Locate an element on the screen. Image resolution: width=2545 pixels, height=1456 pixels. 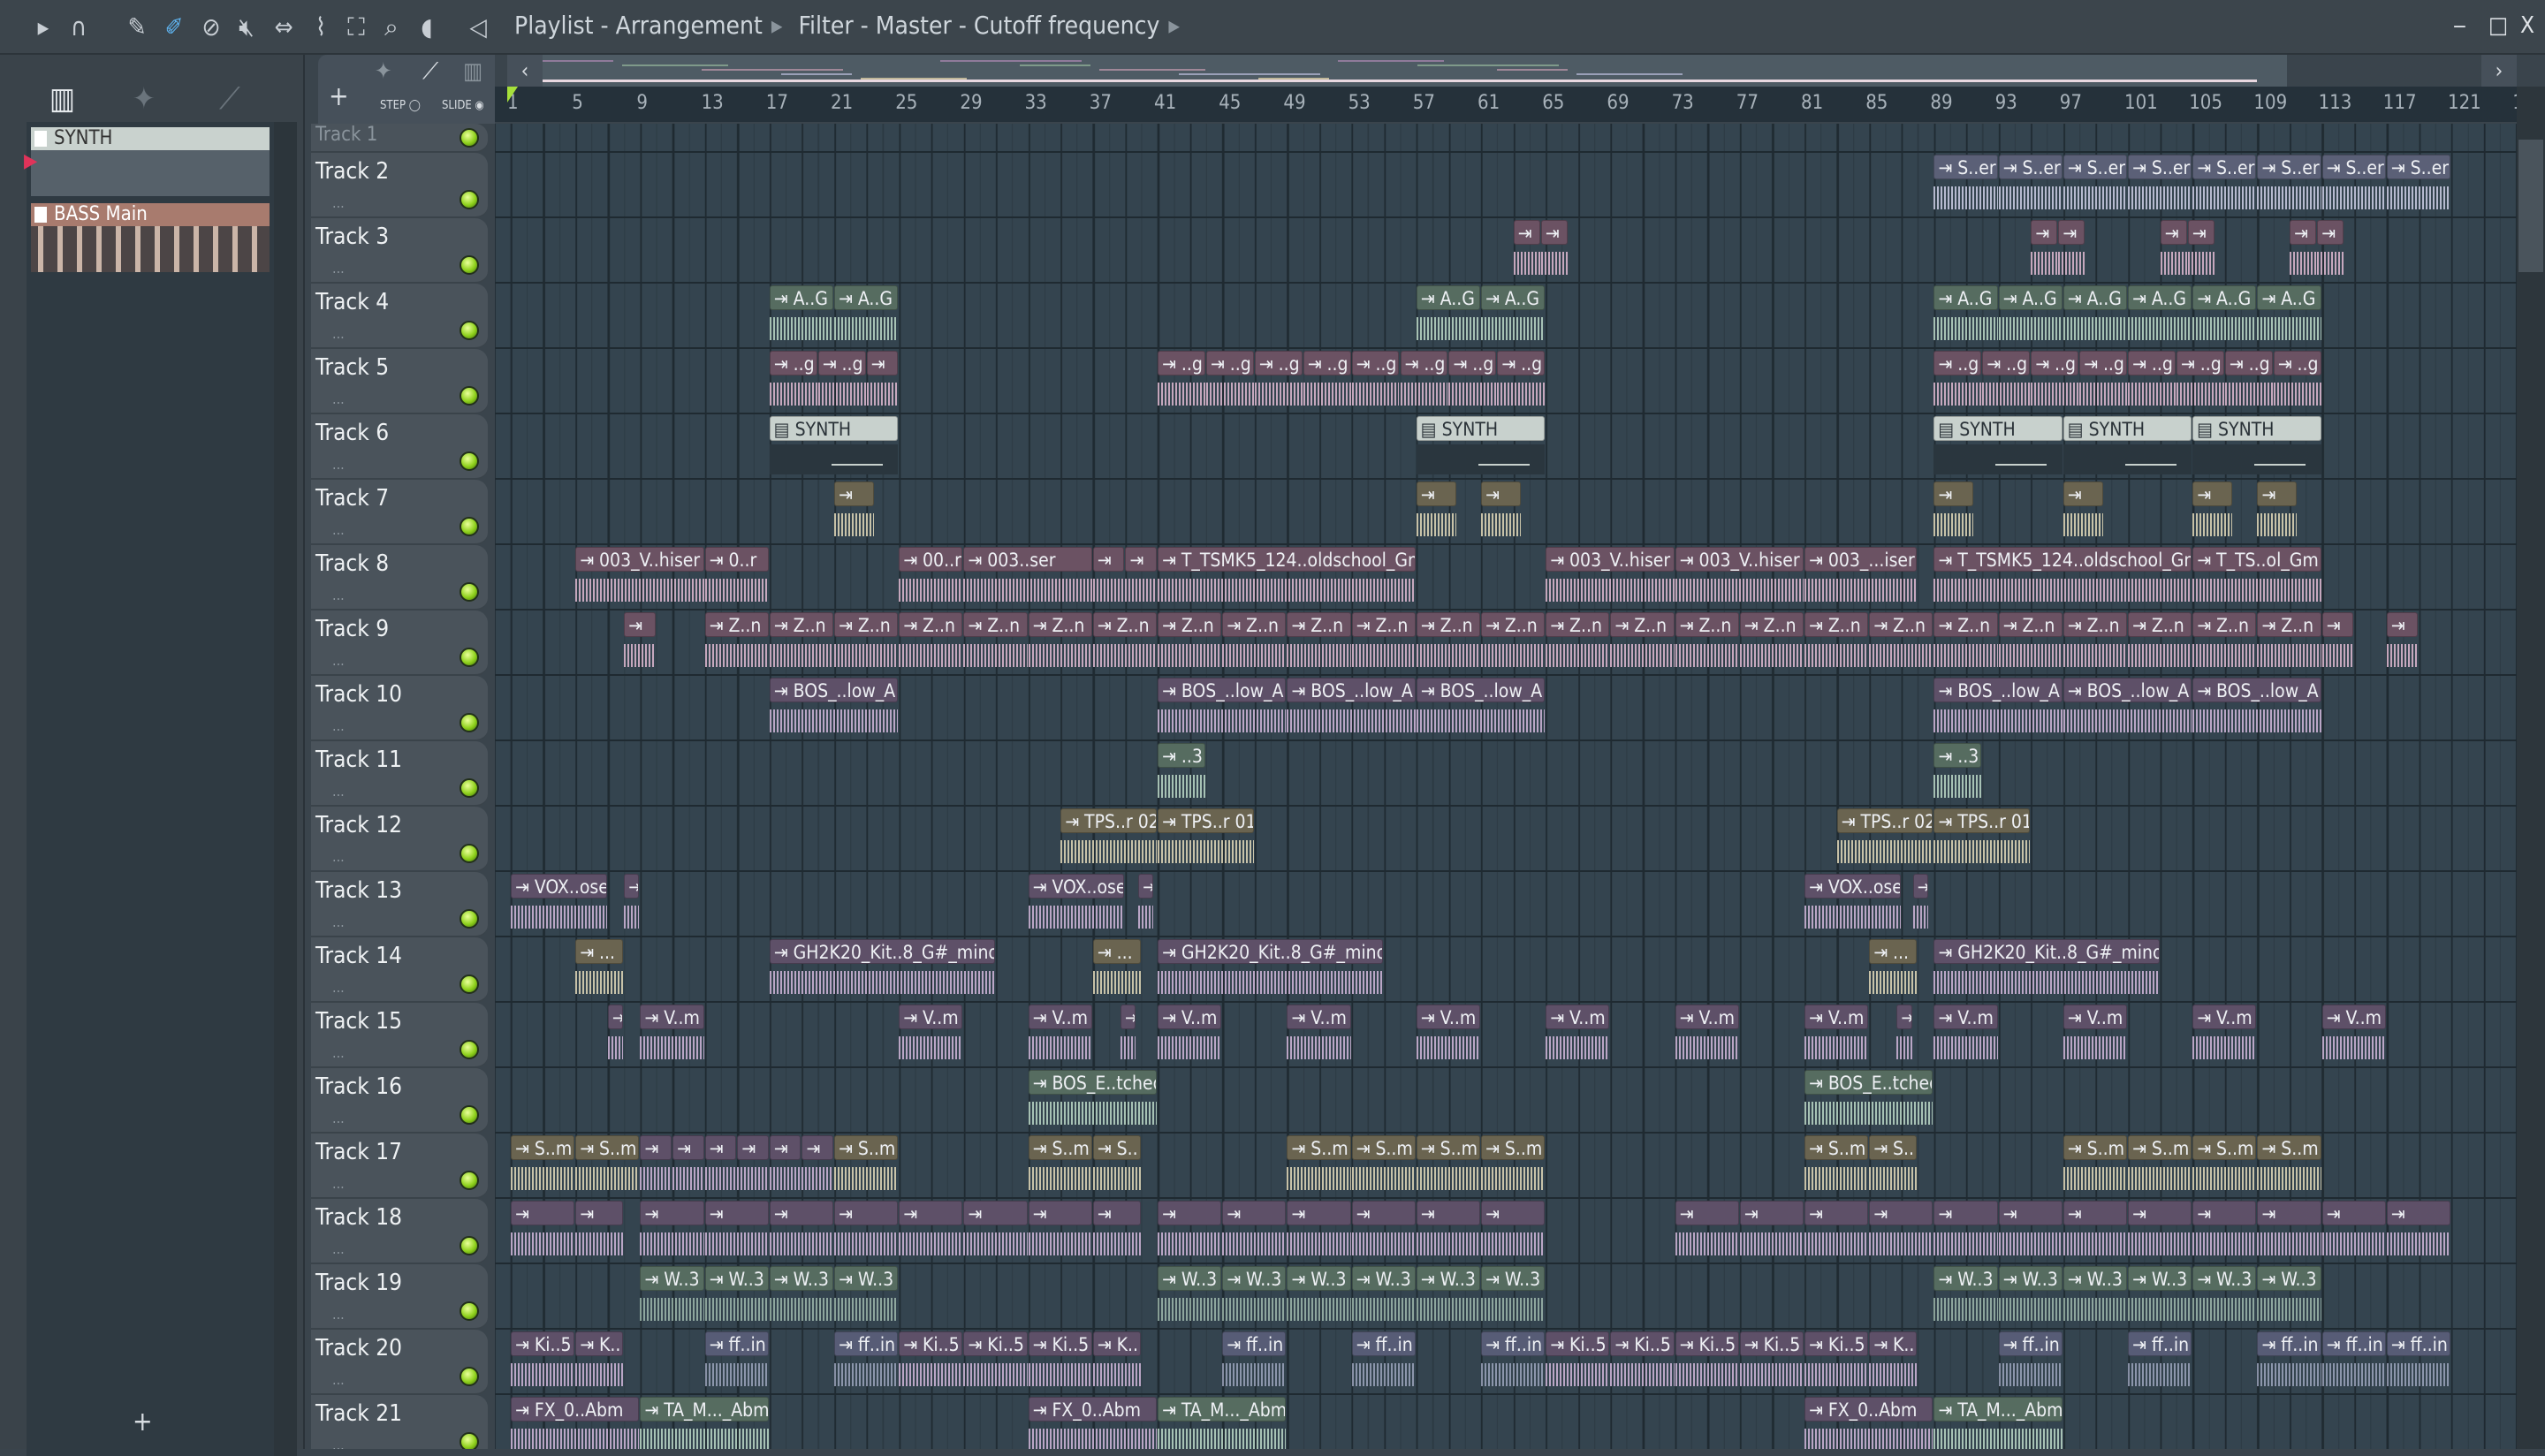
pattern-clip-icon: ▥ is located at coordinates (473, 71).